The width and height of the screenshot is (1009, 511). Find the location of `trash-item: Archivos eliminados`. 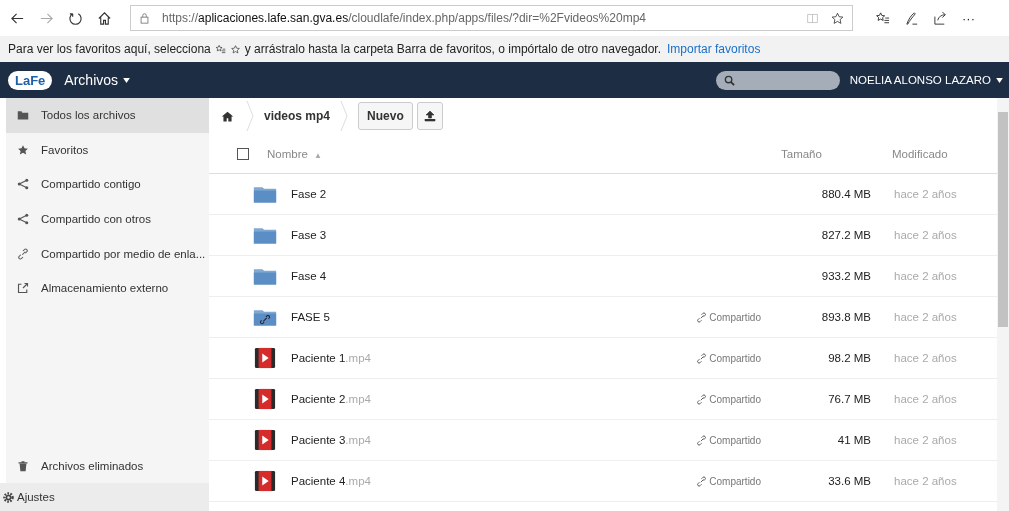

trash-item: Archivos eliminados is located at coordinates (107, 465).